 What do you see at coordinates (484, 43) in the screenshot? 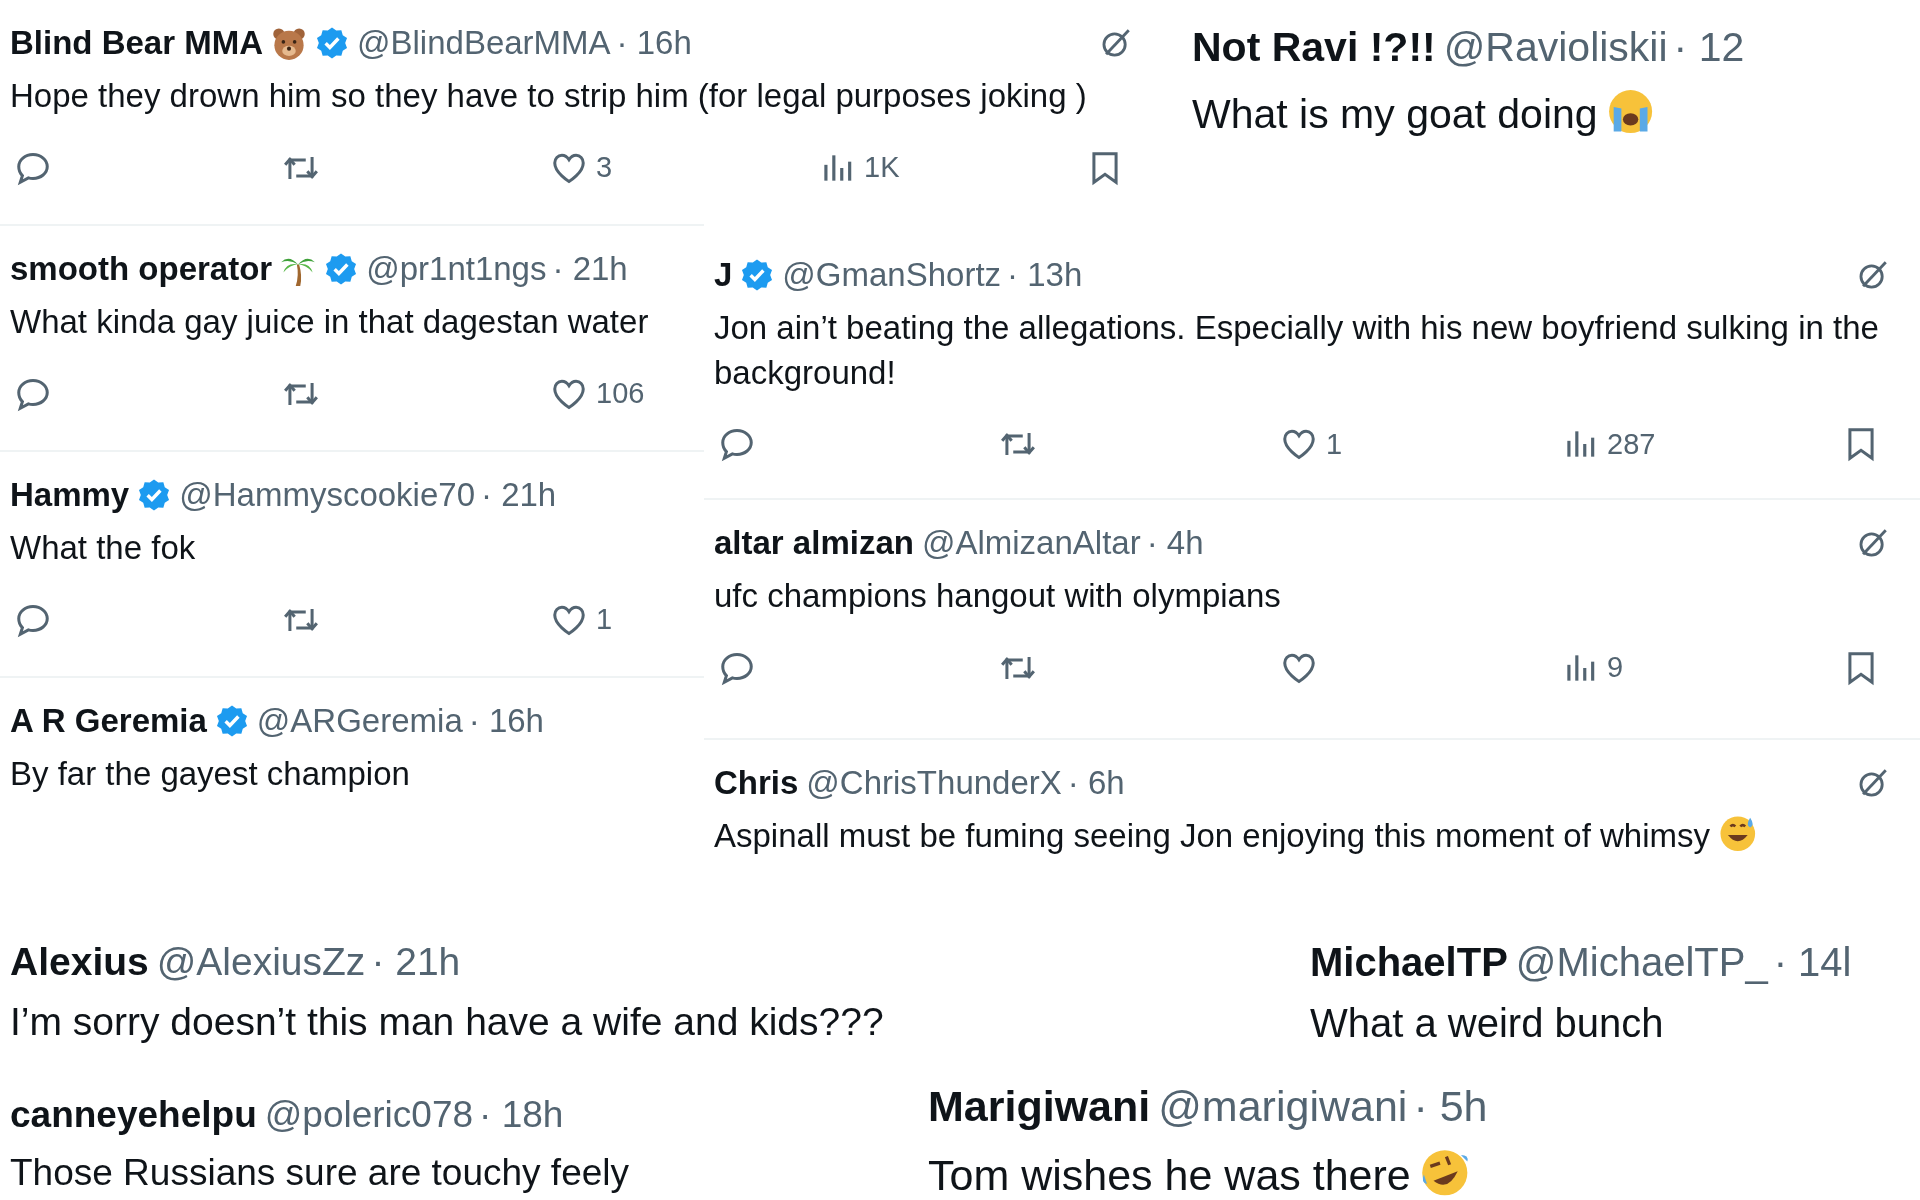
I see `author-handle: @BlindBearMMA` at bounding box center [484, 43].